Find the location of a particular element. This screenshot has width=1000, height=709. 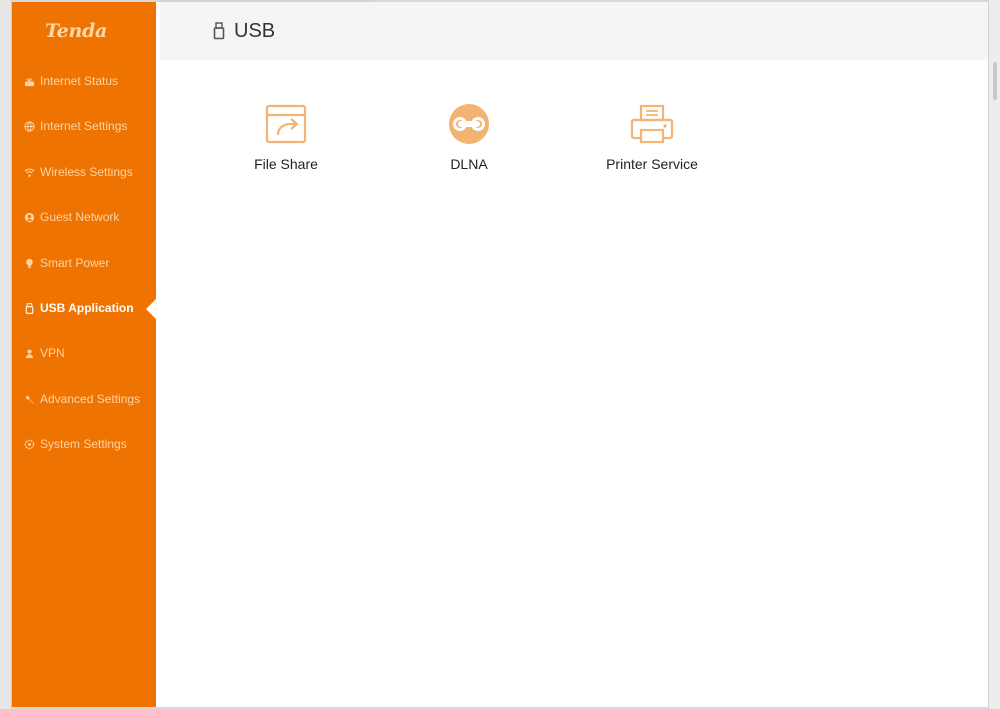

sidebar-item-wireless-settings: Wireless Settings is located at coordinates (84, 172).